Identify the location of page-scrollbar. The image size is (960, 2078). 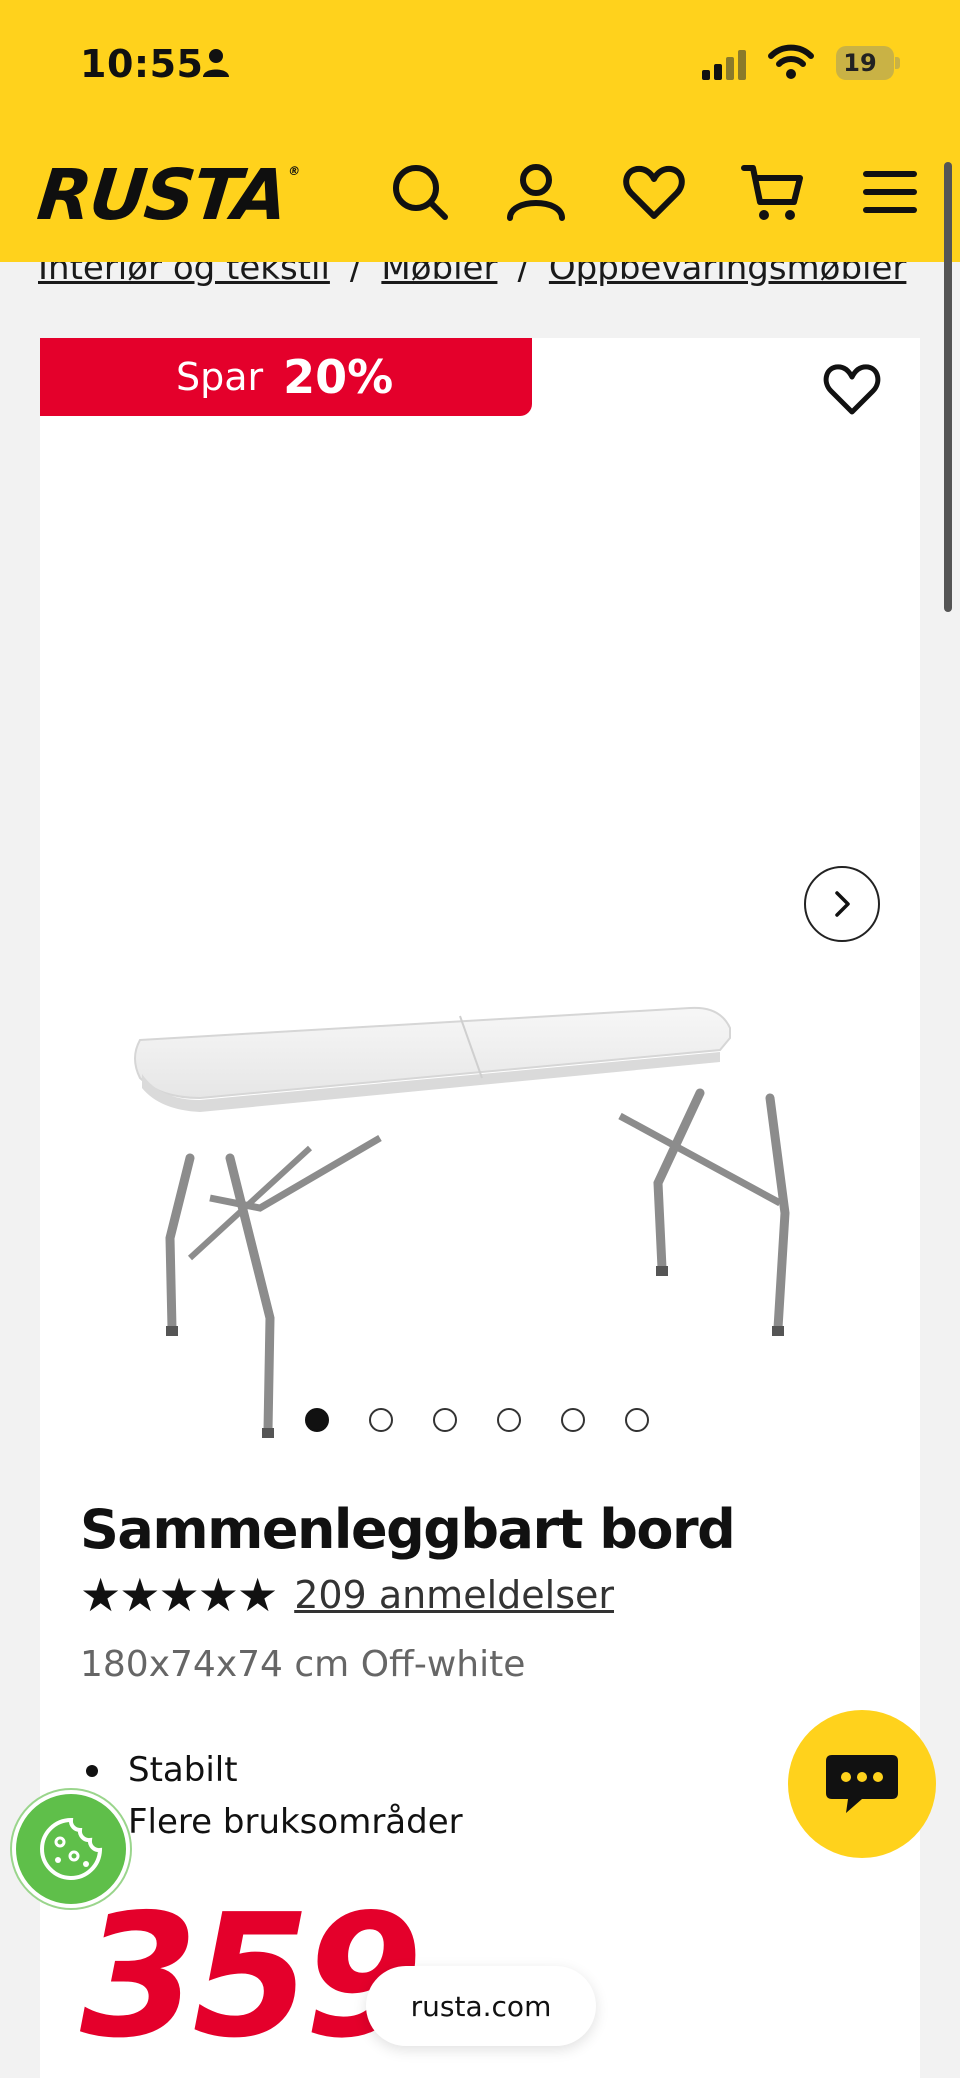
(948, 387).